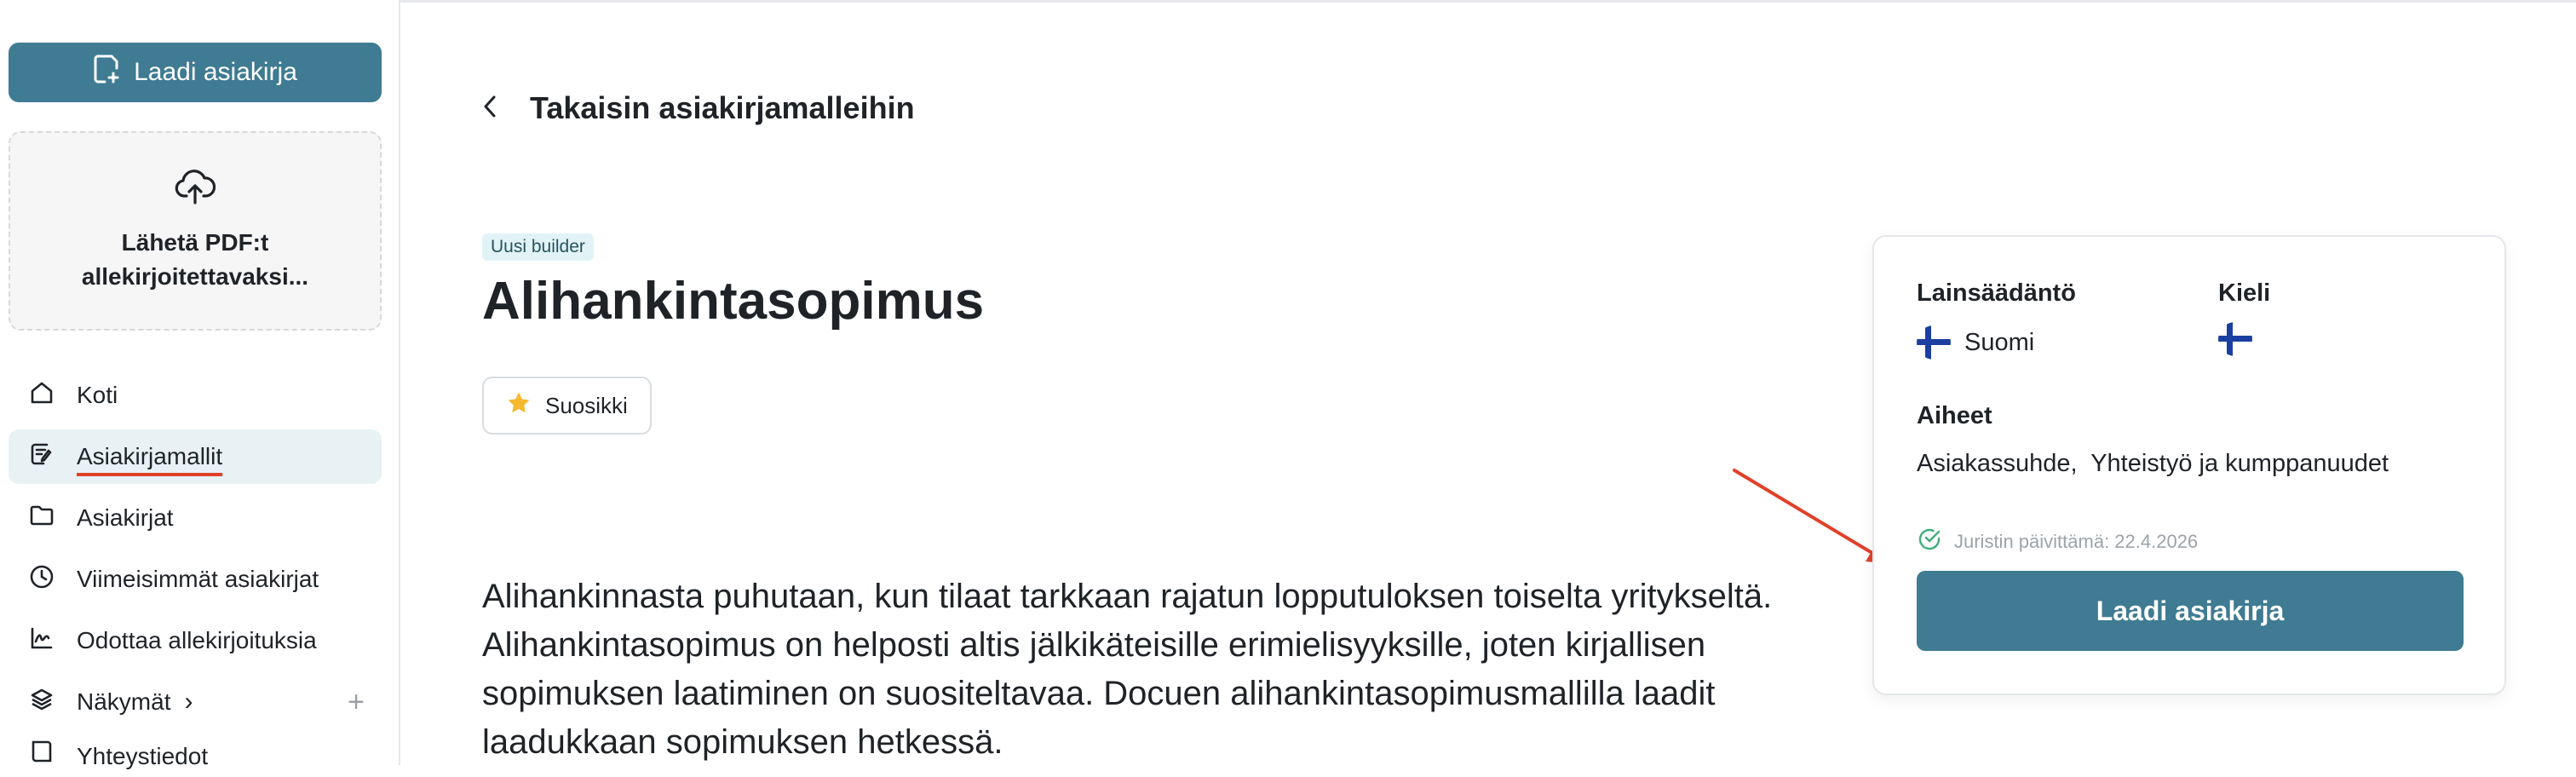 This screenshot has width=2576, height=777. What do you see at coordinates (1930, 542) in the screenshot?
I see `check-circle-icon` at bounding box center [1930, 542].